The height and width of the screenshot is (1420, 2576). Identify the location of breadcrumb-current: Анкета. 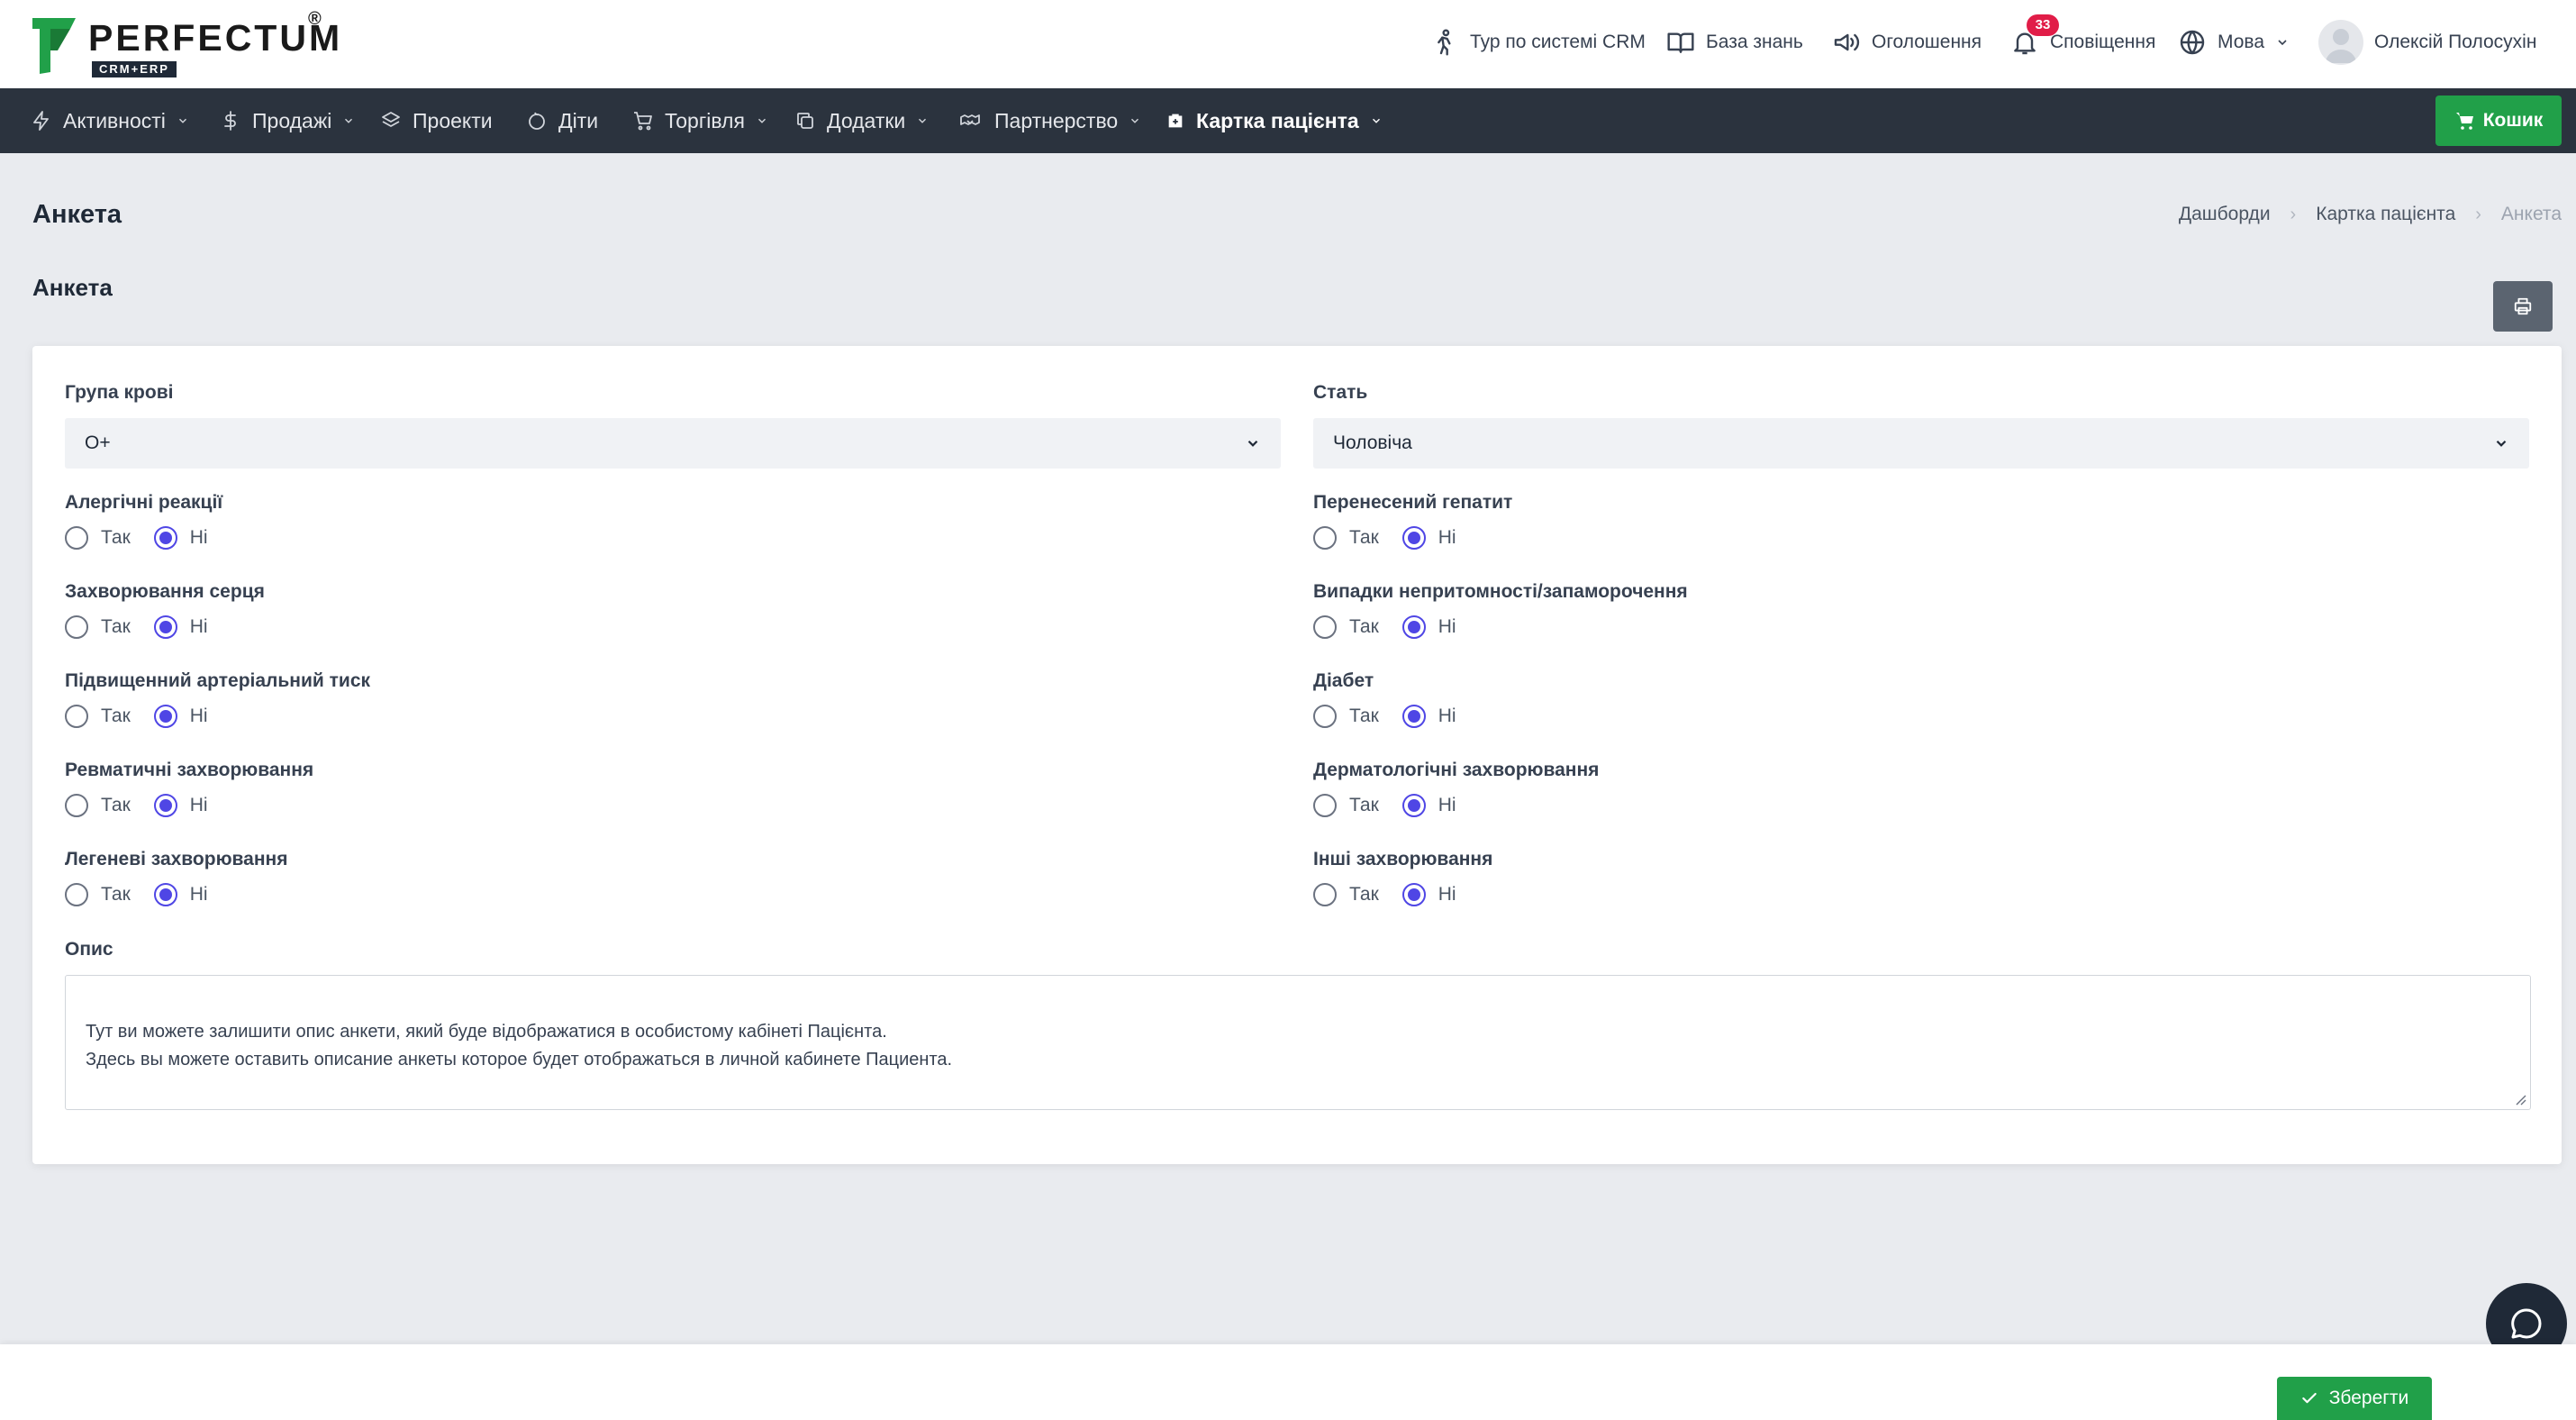
(2531, 214).